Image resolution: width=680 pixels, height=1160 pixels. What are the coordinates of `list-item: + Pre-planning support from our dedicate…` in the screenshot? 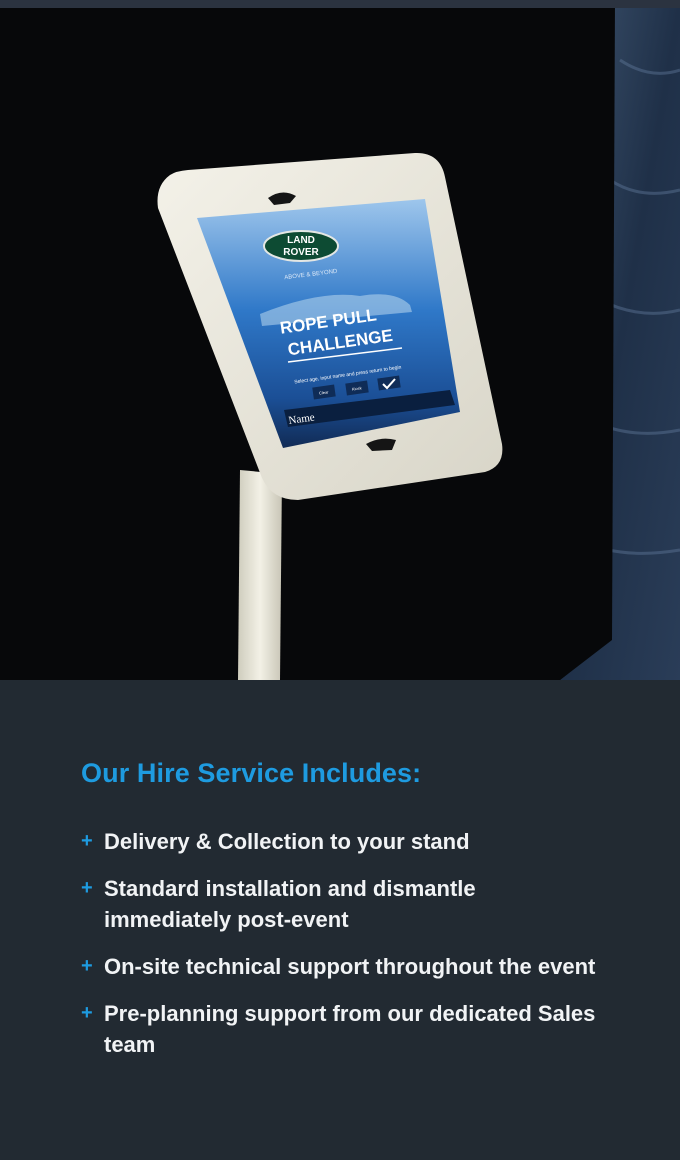 It's located at (341, 1029).